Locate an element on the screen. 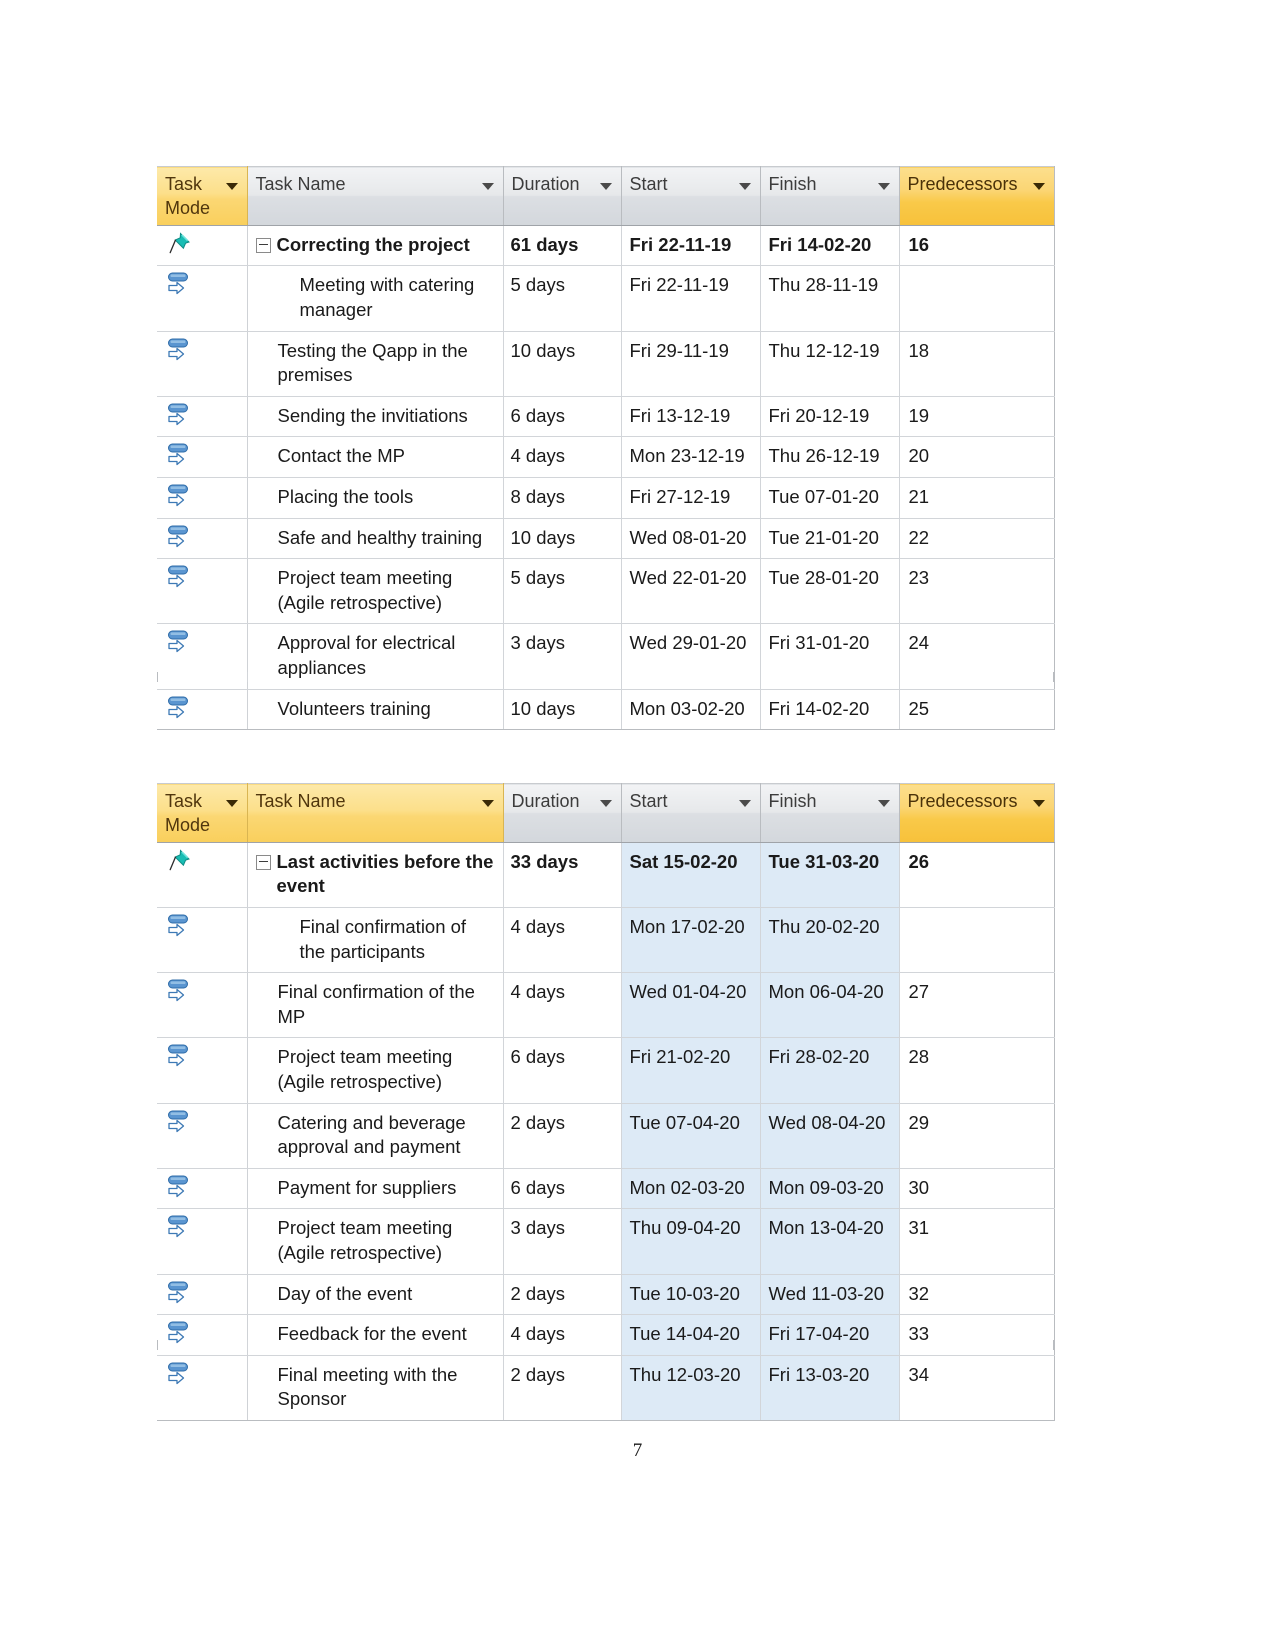 The width and height of the screenshot is (1275, 1651). cell-finish: Tue 21-01-20 is located at coordinates (830, 539).